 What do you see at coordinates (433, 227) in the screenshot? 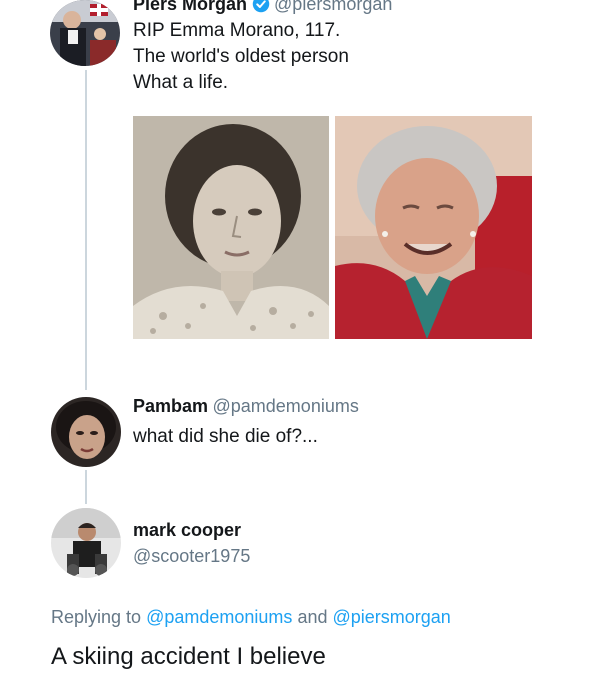
I see `photo-elderly-portrait` at bounding box center [433, 227].